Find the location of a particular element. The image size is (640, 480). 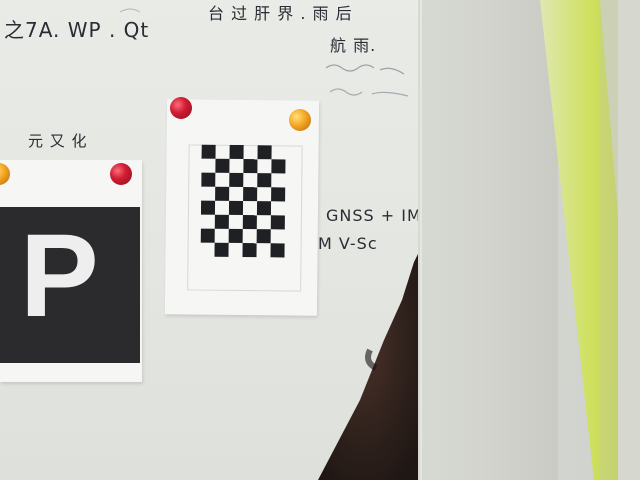

parking-letter: P is located at coordinates (59, 276).